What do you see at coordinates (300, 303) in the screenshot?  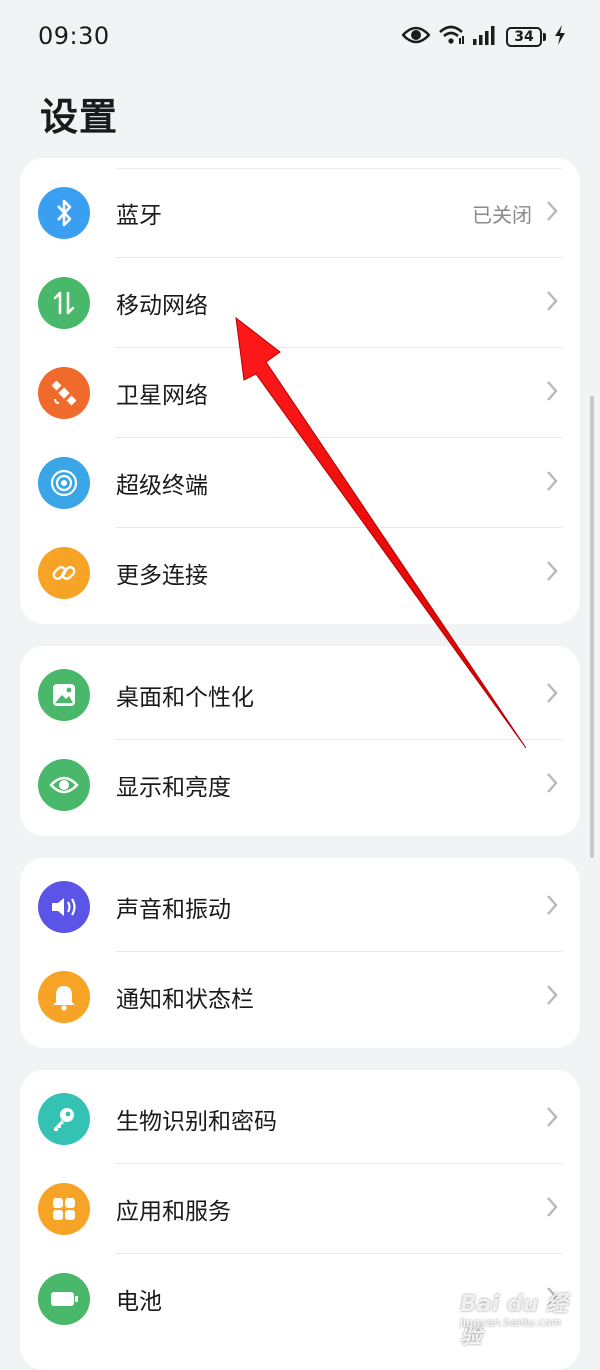 I see `settings-item-mobile-network: 移动网络` at bounding box center [300, 303].